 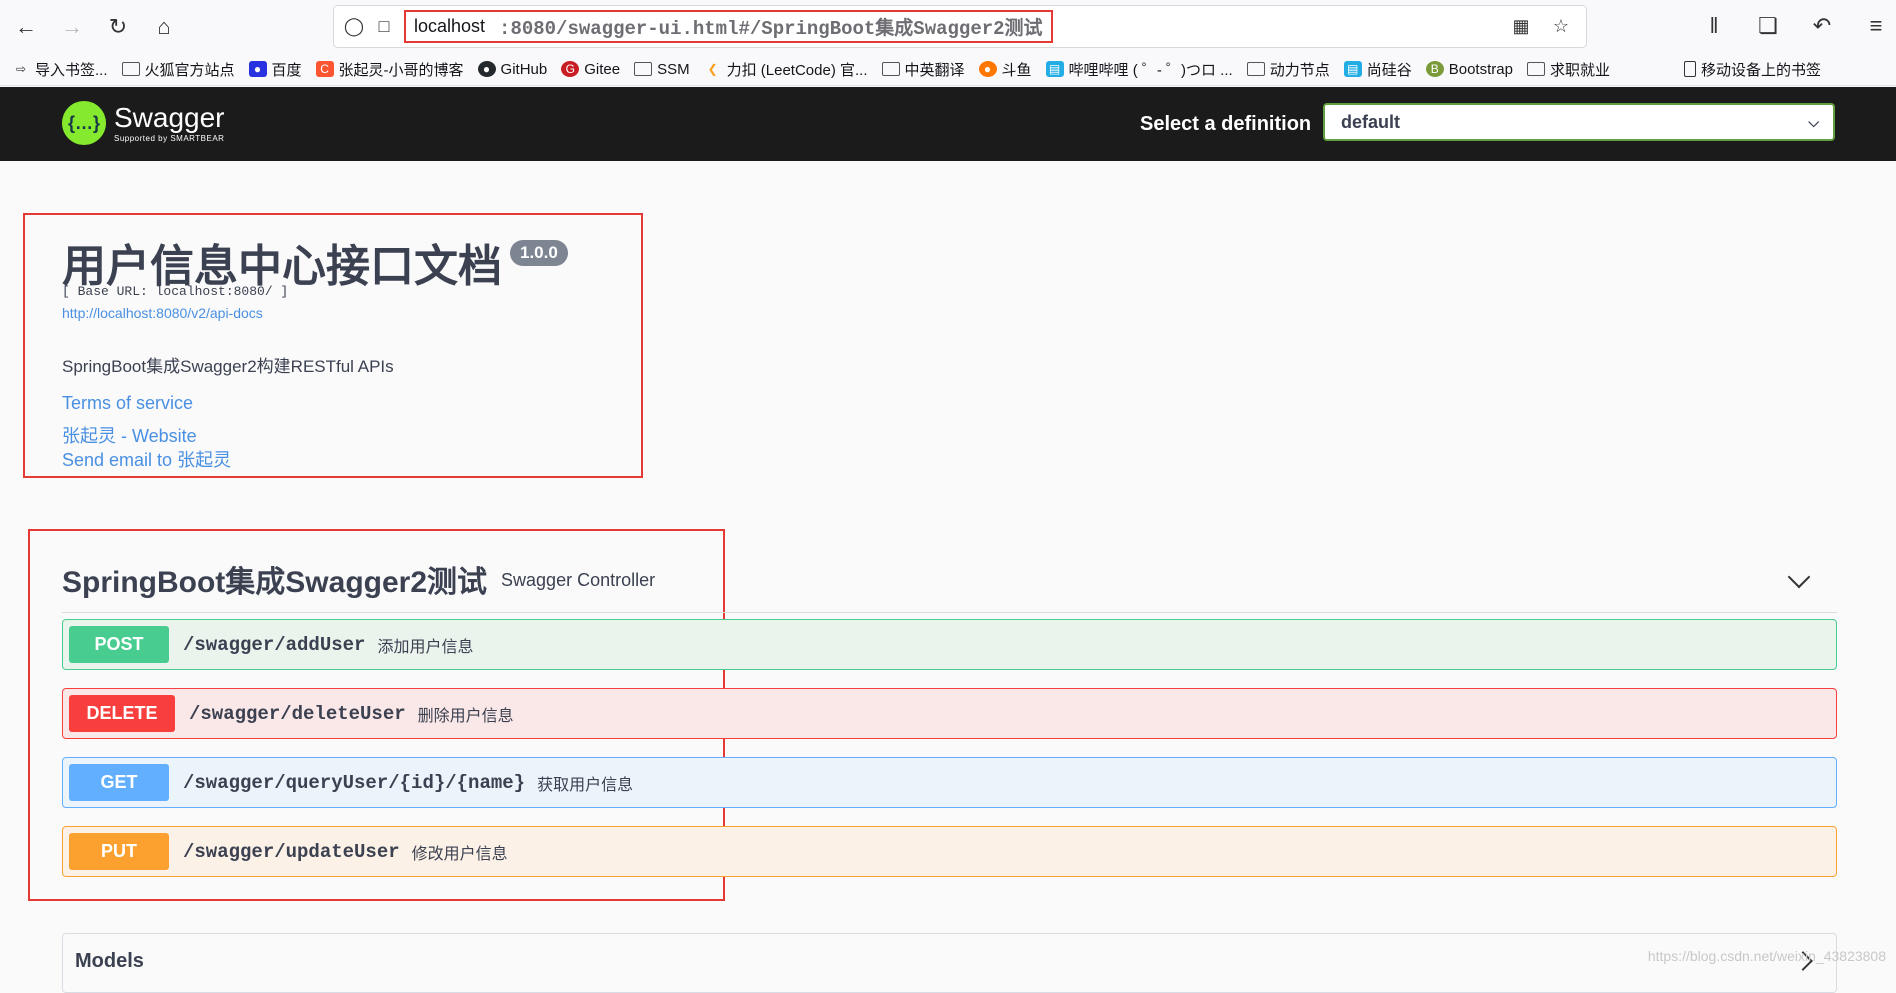 What do you see at coordinates (539, 253) in the screenshot?
I see `version-badge: 1.0.0` at bounding box center [539, 253].